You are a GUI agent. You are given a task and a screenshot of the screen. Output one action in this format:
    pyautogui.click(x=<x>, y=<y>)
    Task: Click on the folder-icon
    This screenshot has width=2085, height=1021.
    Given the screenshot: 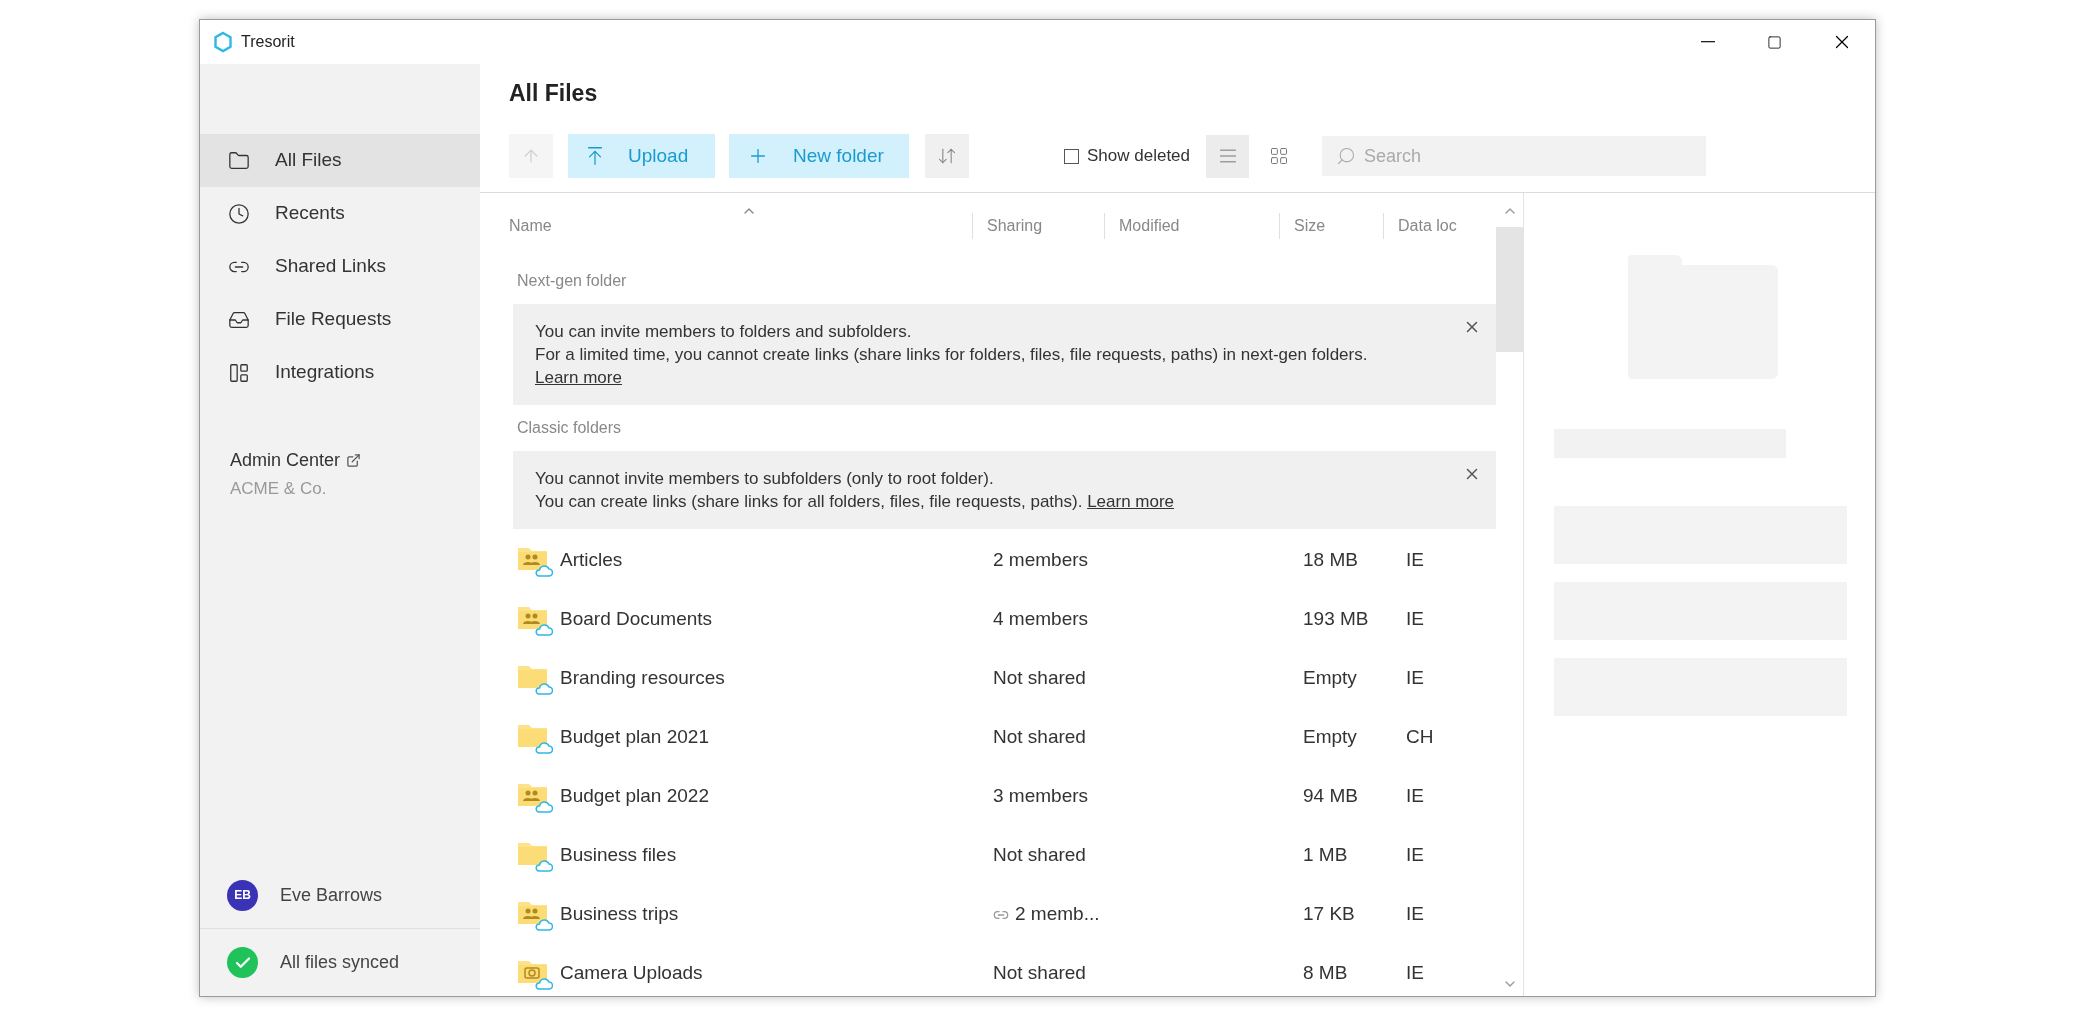 What is the action you would take?
    pyautogui.click(x=239, y=160)
    